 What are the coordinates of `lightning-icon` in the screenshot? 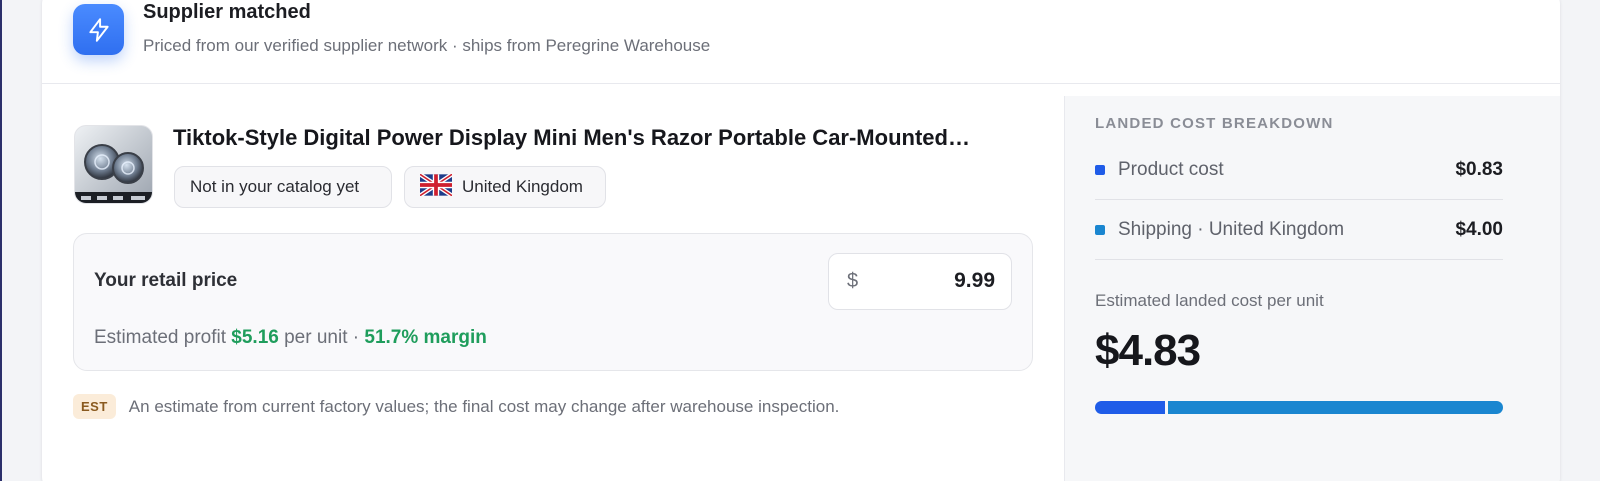 It's located at (98, 29).